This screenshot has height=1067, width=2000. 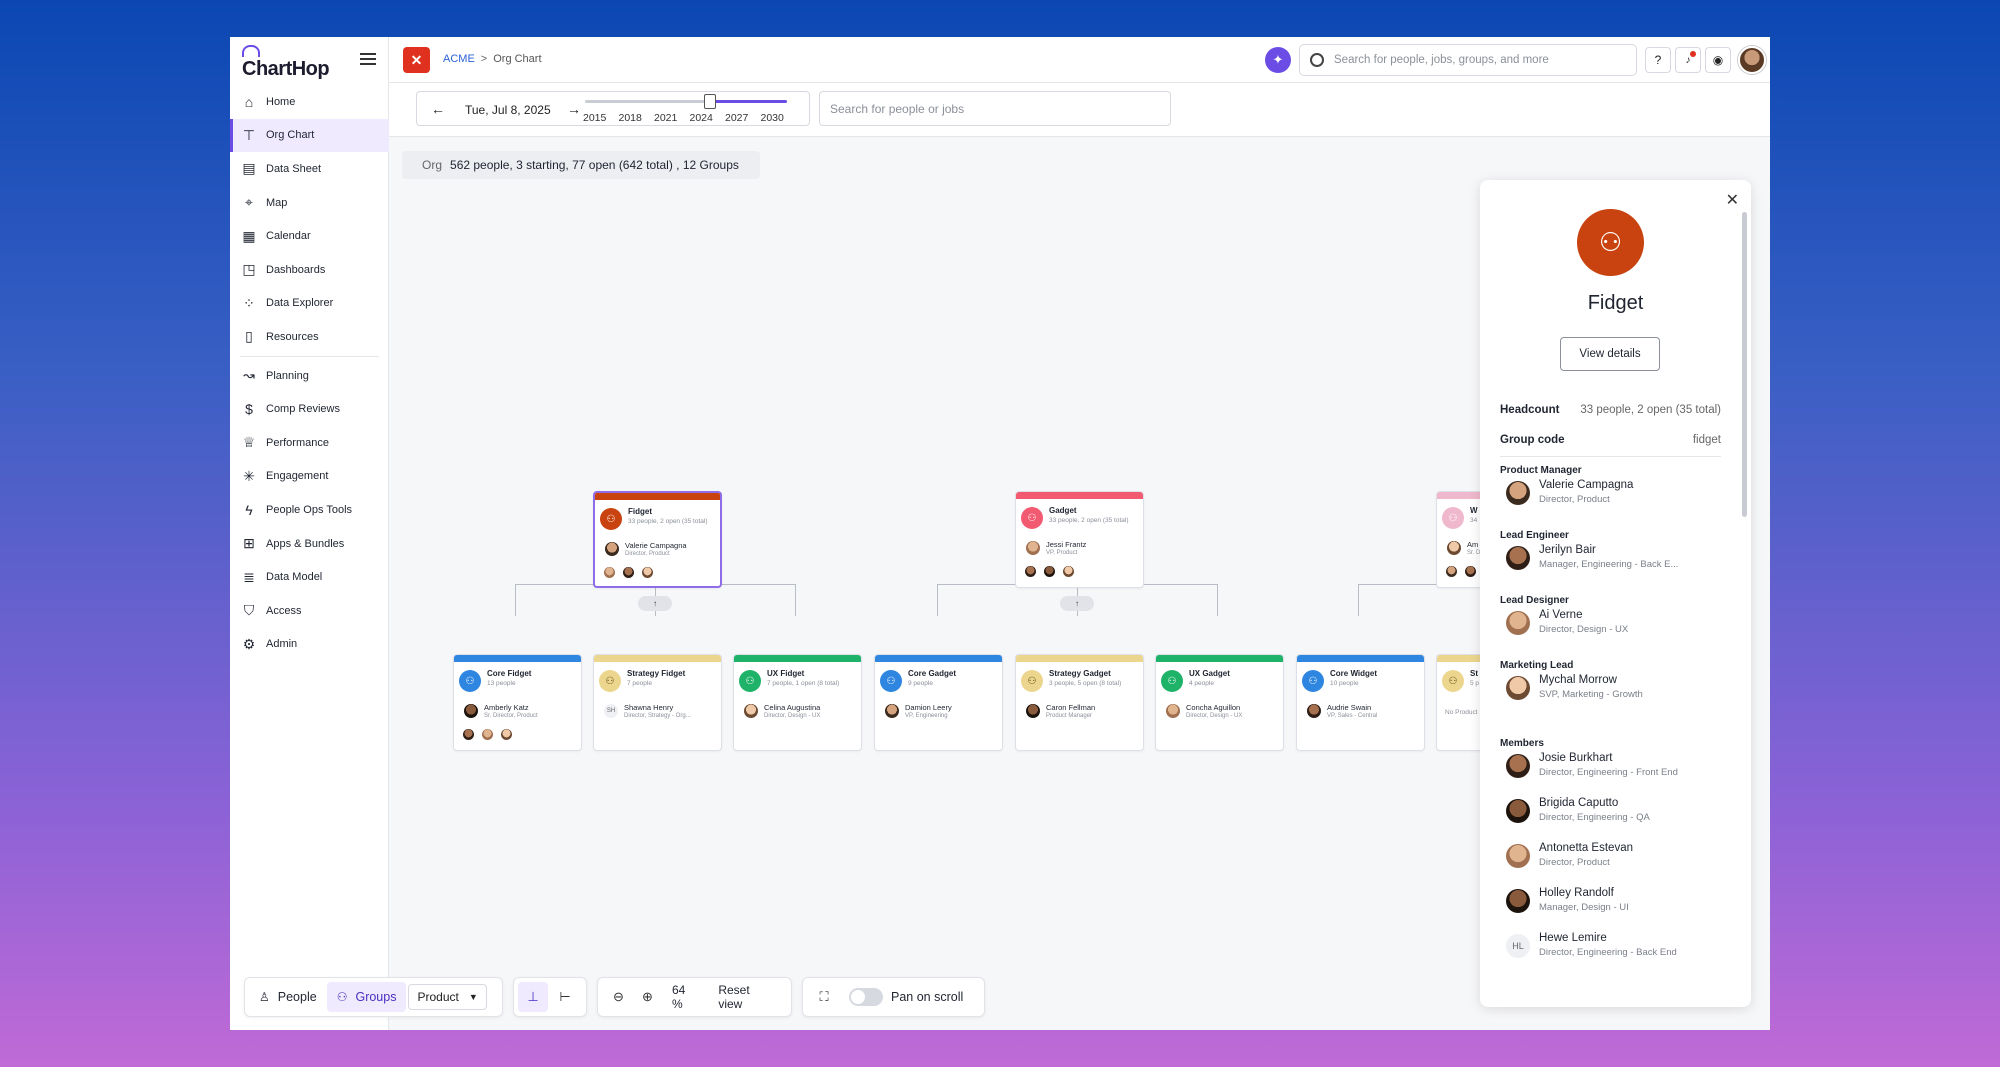 I want to click on sidebar-item-label: Data Sheet, so click(x=294, y=168).